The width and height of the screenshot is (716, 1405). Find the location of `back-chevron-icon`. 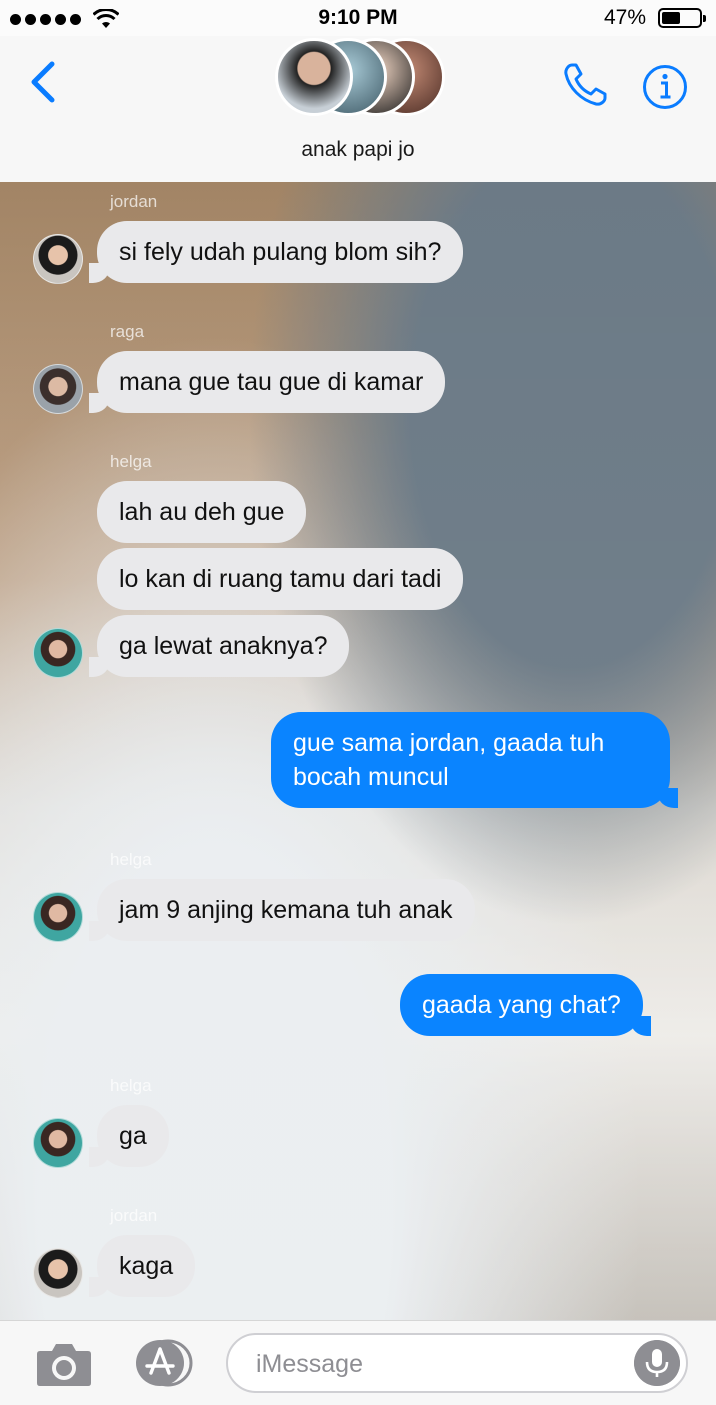

back-chevron-icon is located at coordinates (44, 82).